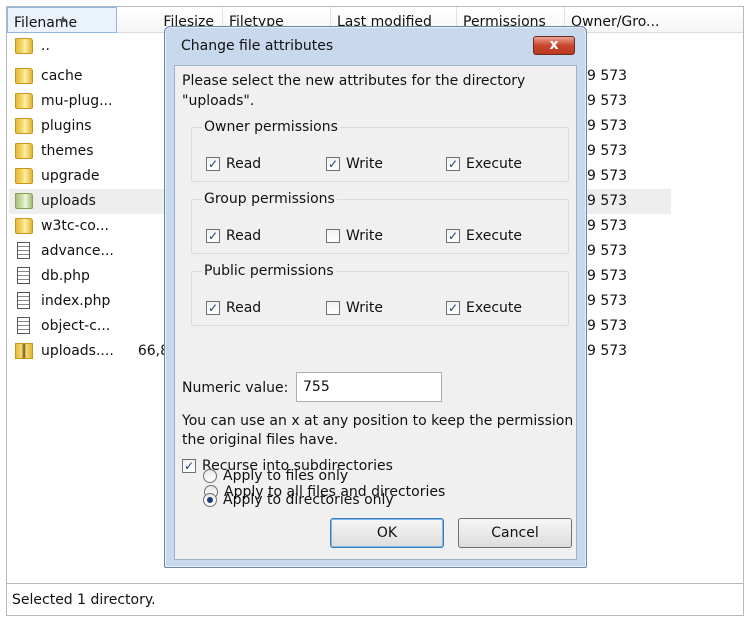  I want to click on column-header-filename-label: Filename, so click(46, 23).